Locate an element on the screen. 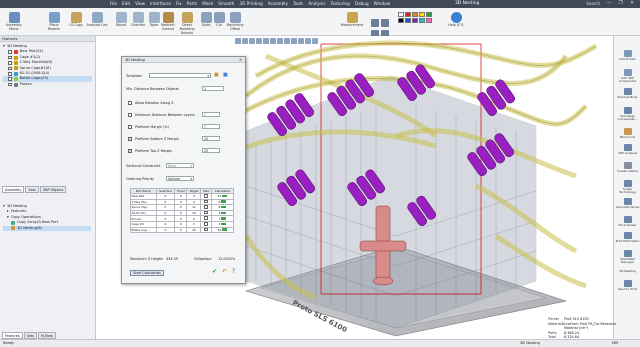  min-layers-input: 5 is located at coordinates (211, 114).